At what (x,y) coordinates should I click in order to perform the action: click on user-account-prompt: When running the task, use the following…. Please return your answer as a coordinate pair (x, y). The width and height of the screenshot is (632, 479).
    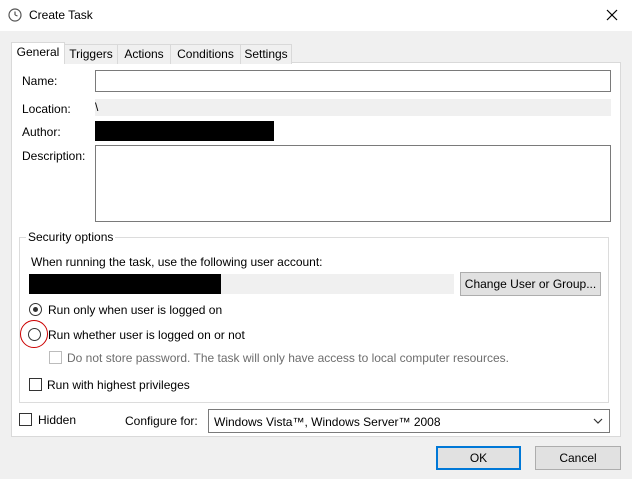
    Looking at the image, I should click on (177, 262).